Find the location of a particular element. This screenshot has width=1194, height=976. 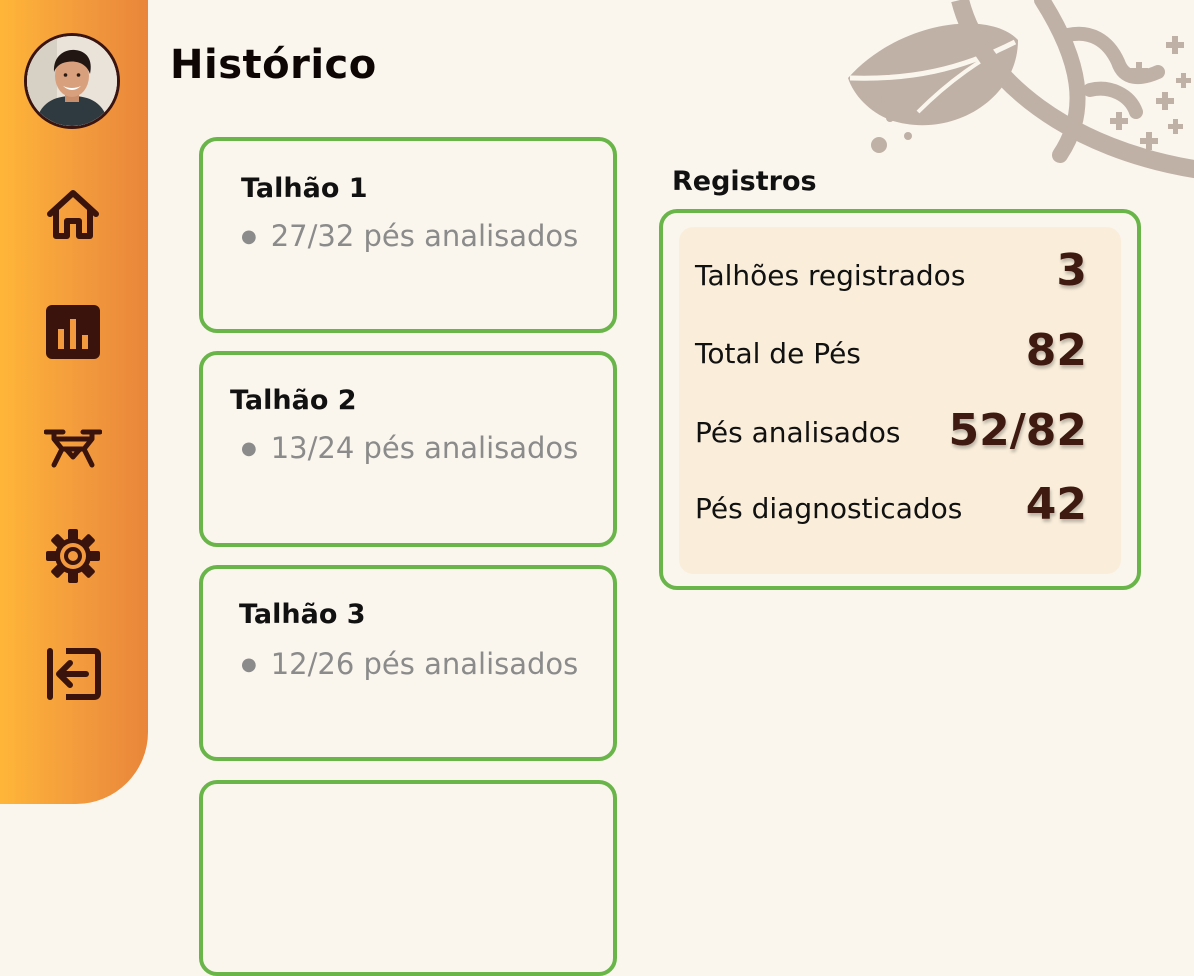

plot-card-title: Talhão 3 is located at coordinates (302, 614).